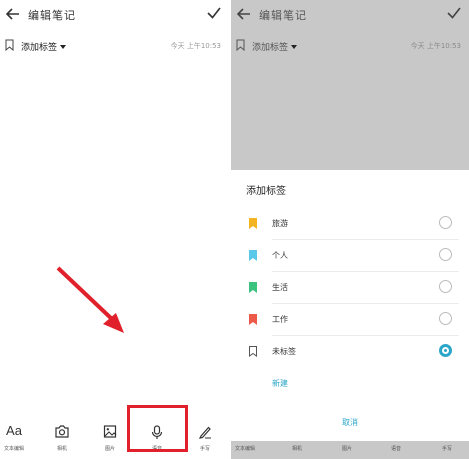 Image resolution: width=469 pixels, height=459 pixels. What do you see at coordinates (280, 223) in the screenshot?
I see `tag-option-label: 旅游` at bounding box center [280, 223].